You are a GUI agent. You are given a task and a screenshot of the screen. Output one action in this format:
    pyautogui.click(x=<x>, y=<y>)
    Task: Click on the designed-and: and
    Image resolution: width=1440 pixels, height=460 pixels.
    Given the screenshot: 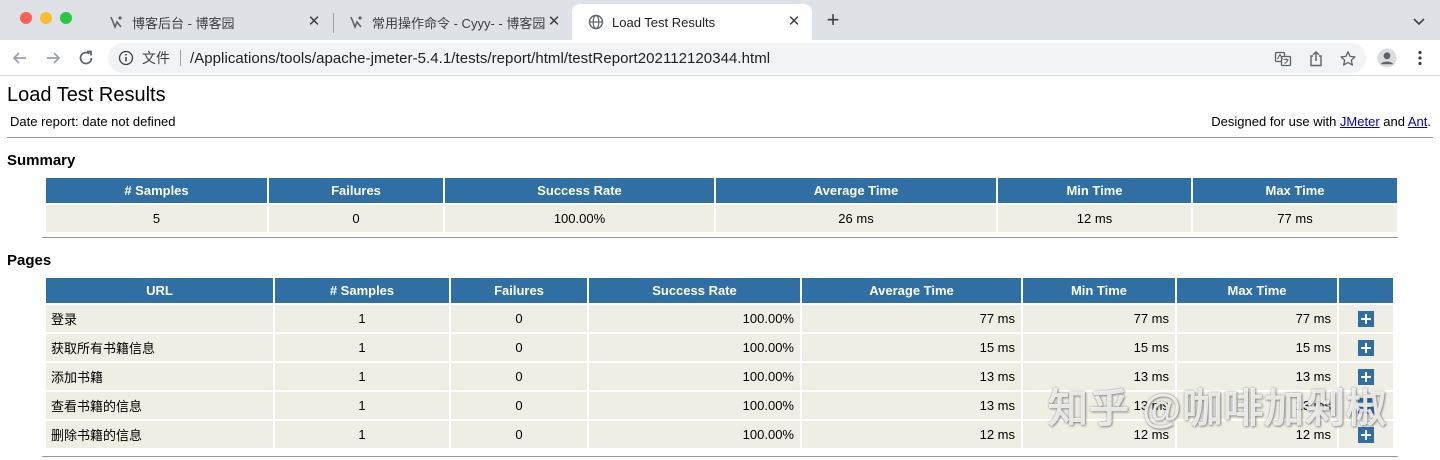 What is the action you would take?
    pyautogui.click(x=1393, y=121)
    